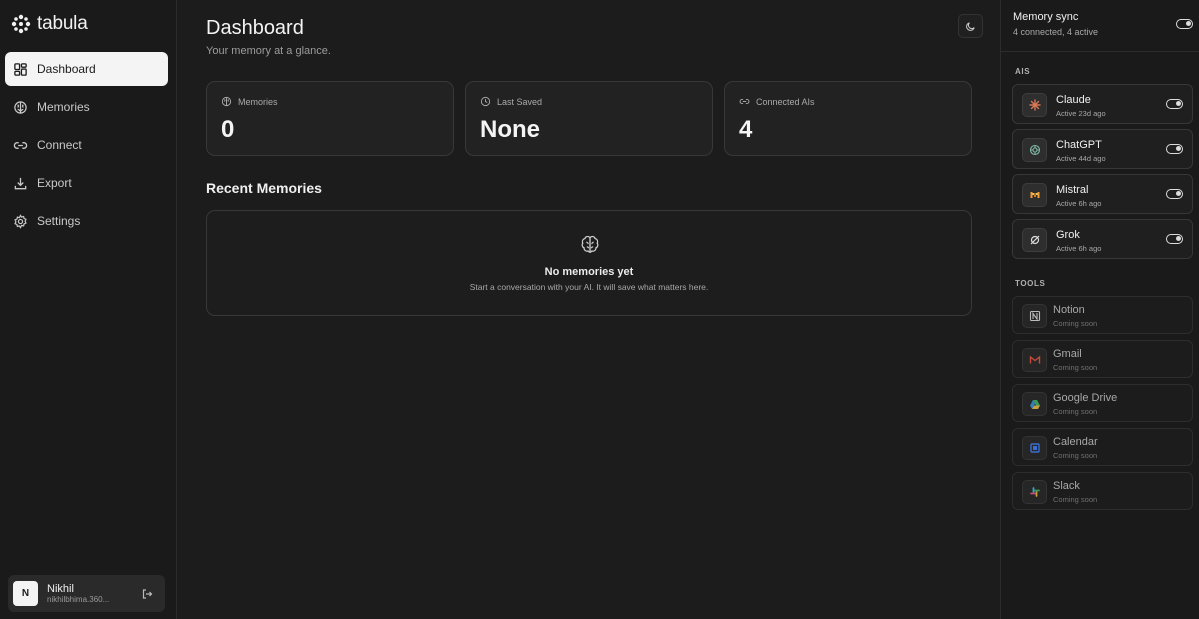  I want to click on tool-name: Slack, so click(1066, 486).